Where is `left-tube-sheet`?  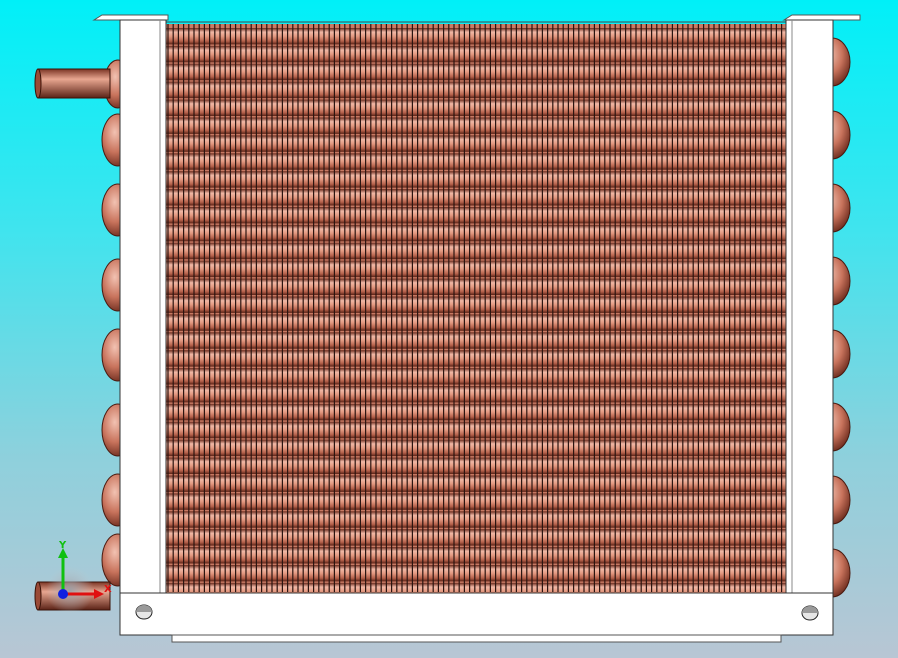 left-tube-sheet is located at coordinates (143, 307).